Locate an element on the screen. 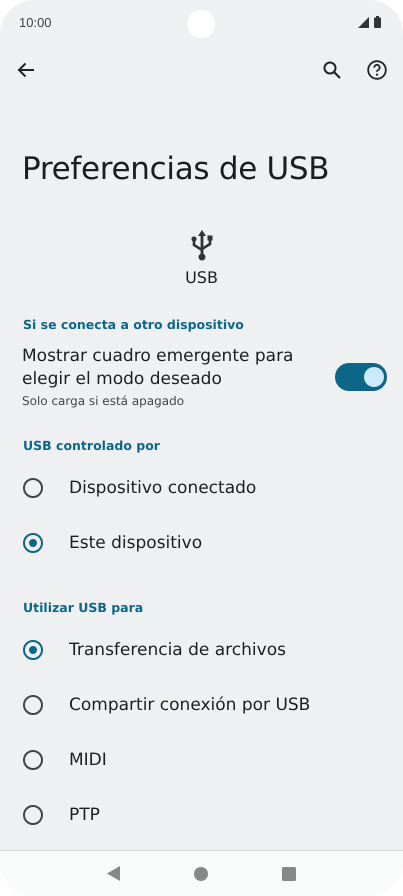 The height and width of the screenshot is (896, 403). help-icon is located at coordinates (377, 70).